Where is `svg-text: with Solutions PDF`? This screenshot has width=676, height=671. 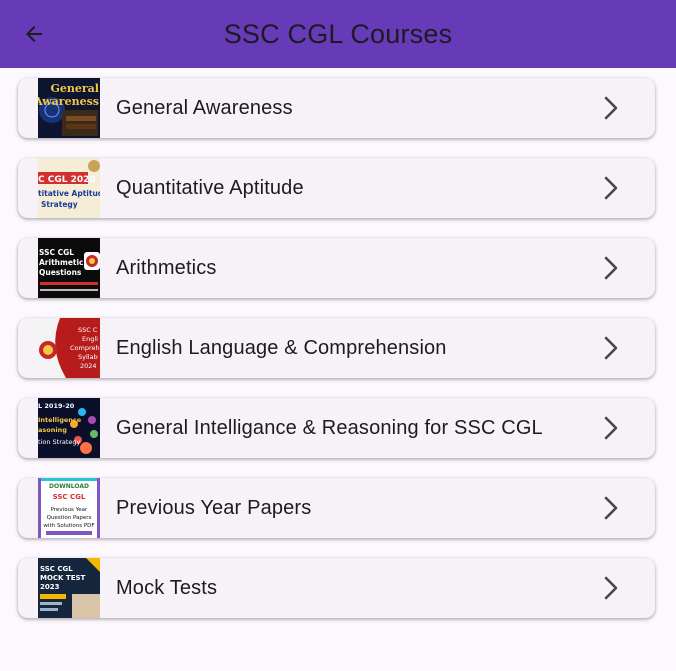
svg-text: with Solutions PDF is located at coordinates (68, 526).